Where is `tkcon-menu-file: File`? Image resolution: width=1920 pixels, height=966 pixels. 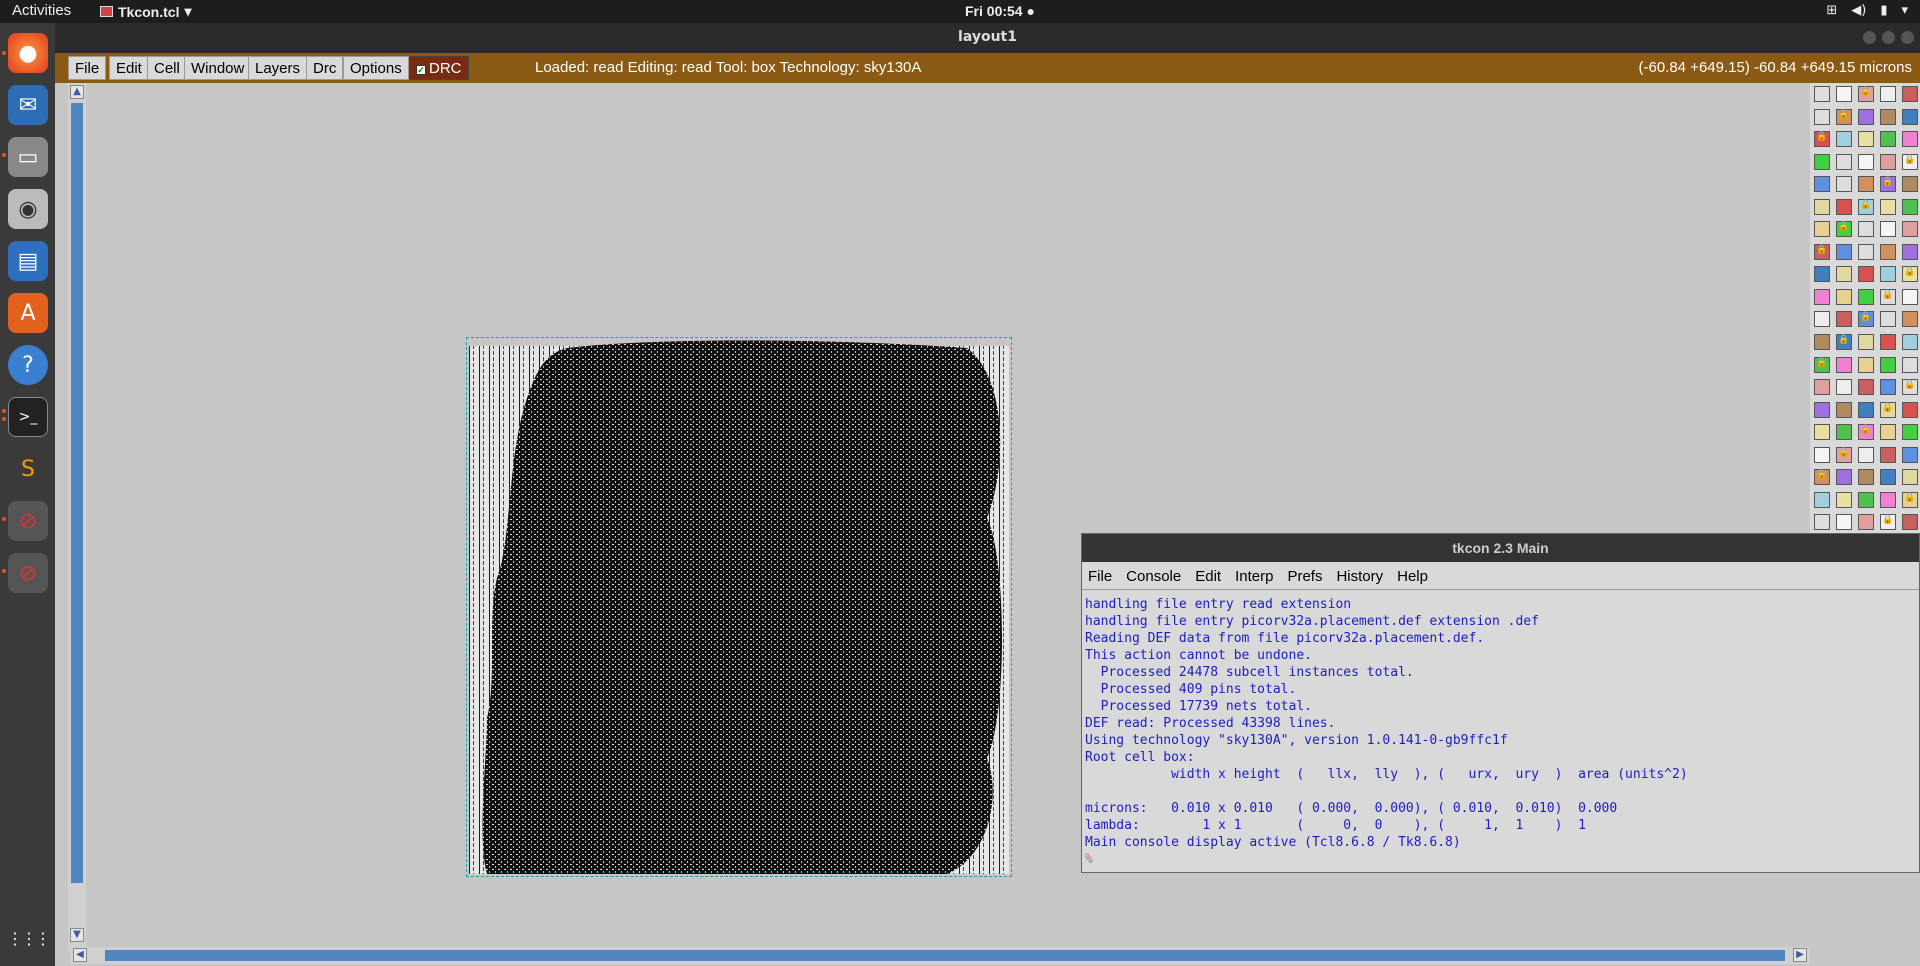 tkcon-menu-file: File is located at coordinates (1100, 578).